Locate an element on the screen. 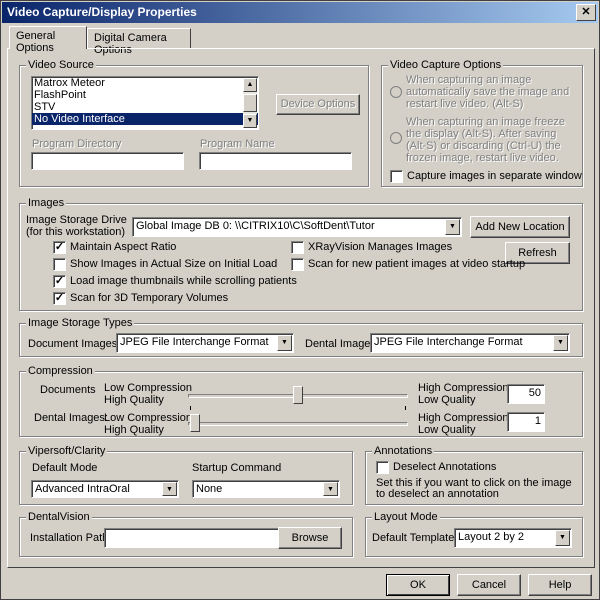 This screenshot has width=600, height=600. cancel-label: Cancel is located at coordinates (489, 585).